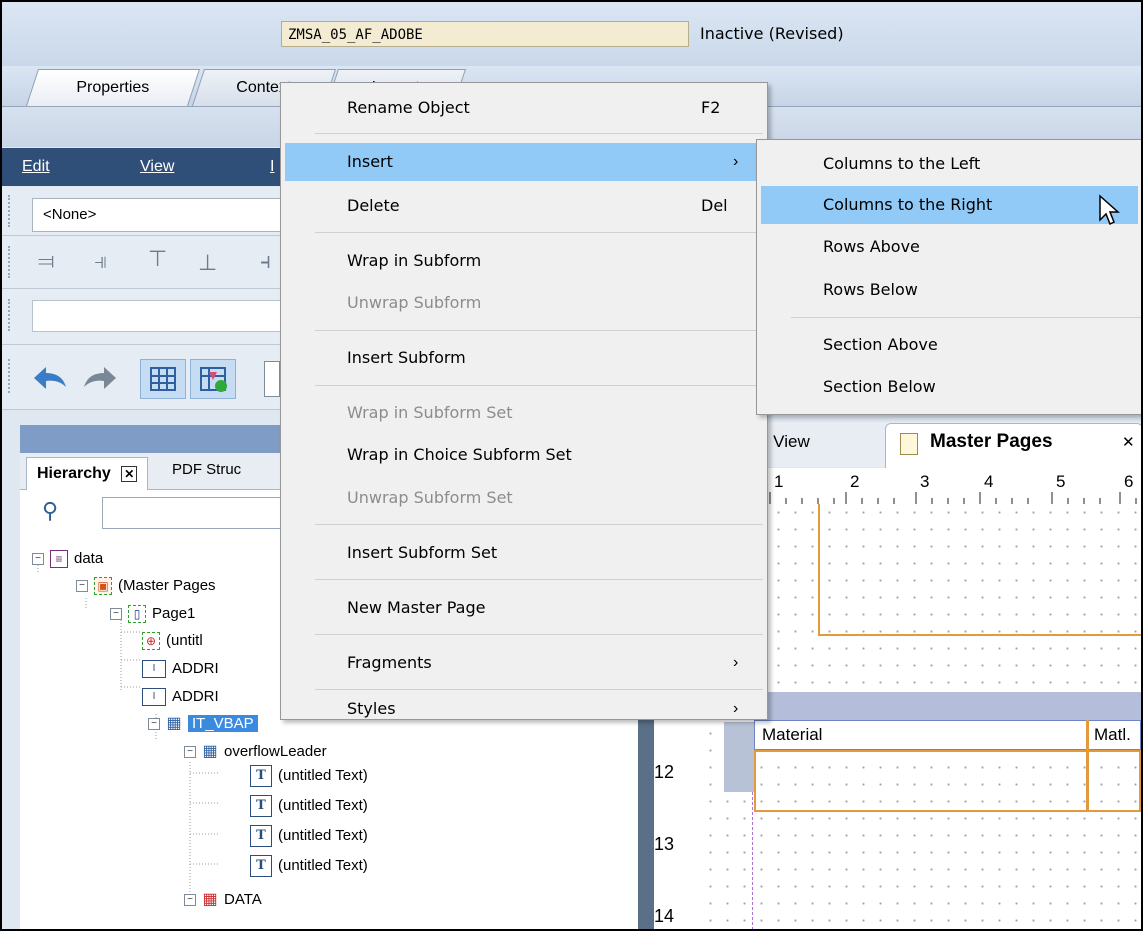 The image size is (1143, 931). Describe the element at coordinates (1087, 766) in the screenshot. I see `column-divider` at that location.